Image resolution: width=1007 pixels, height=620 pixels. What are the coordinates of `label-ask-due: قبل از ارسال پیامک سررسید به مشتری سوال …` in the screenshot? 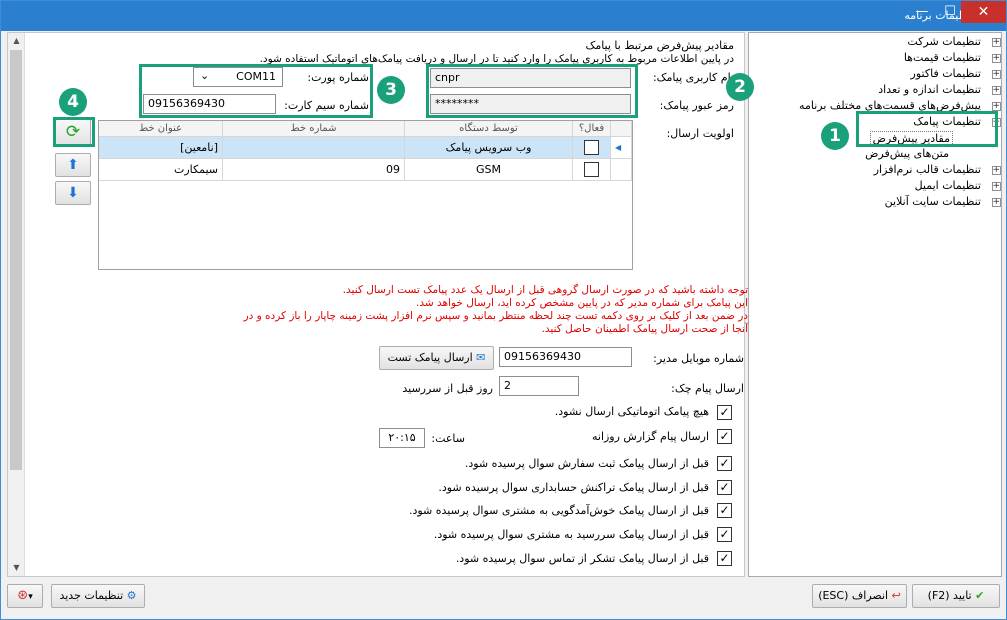 It's located at (571, 534).